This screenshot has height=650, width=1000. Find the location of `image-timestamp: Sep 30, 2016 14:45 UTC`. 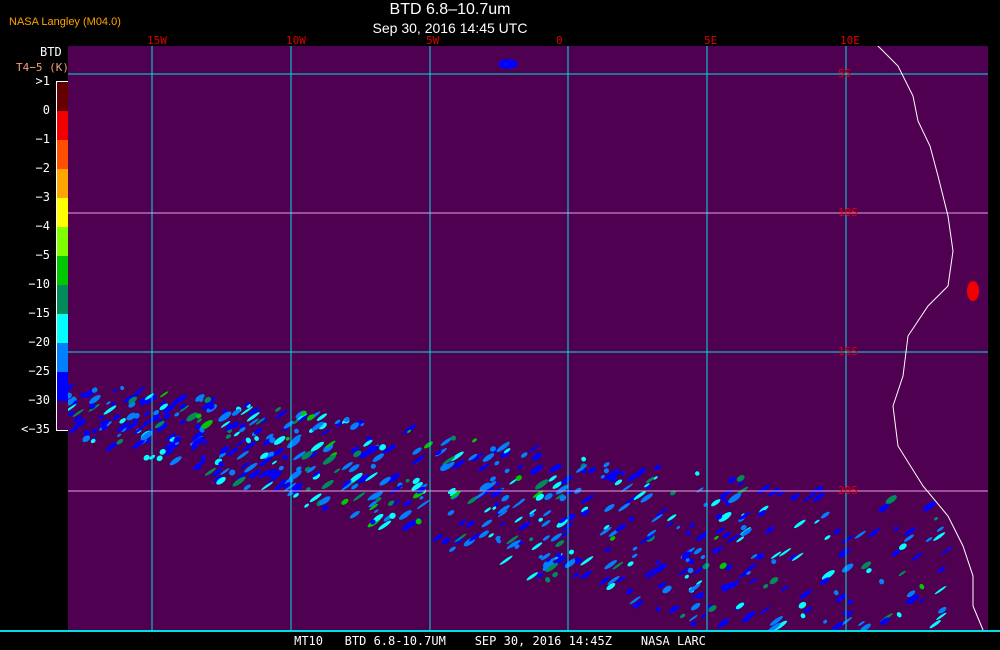

image-timestamp: Sep 30, 2016 14:45 UTC is located at coordinates (450, 28).